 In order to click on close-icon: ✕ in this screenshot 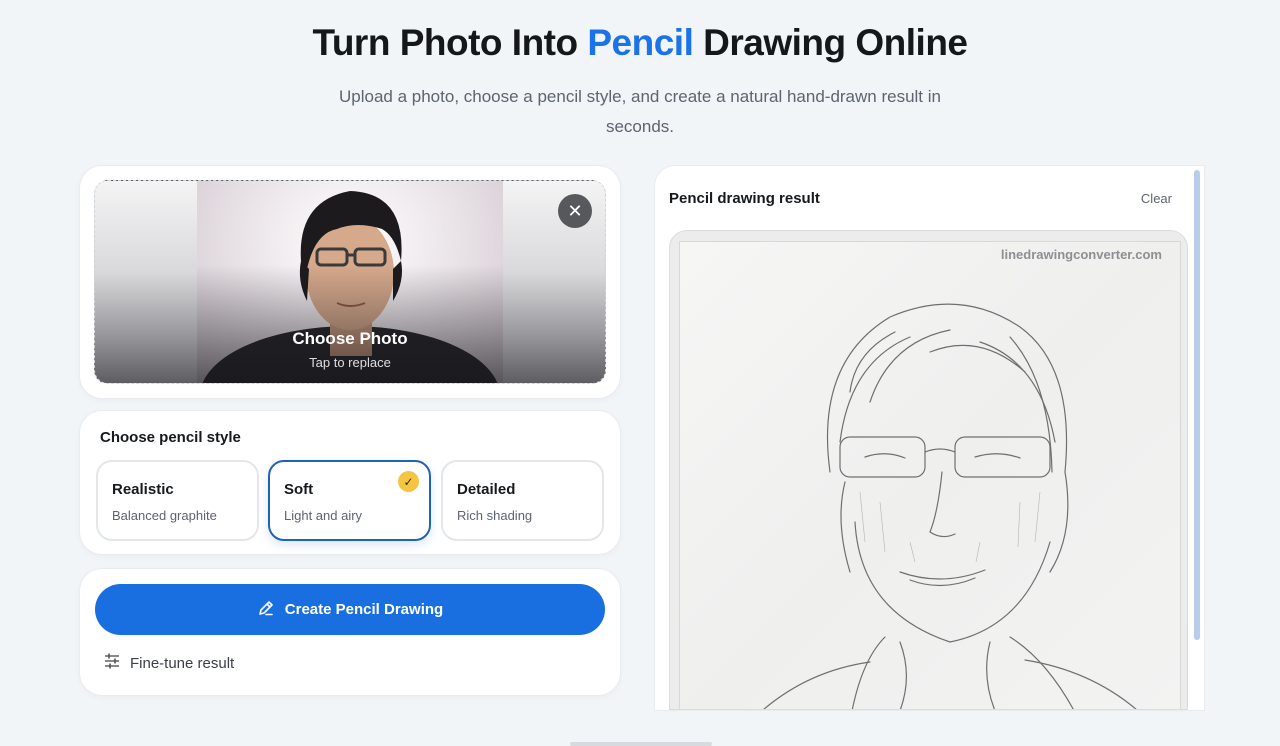, I will do `click(575, 210)`.